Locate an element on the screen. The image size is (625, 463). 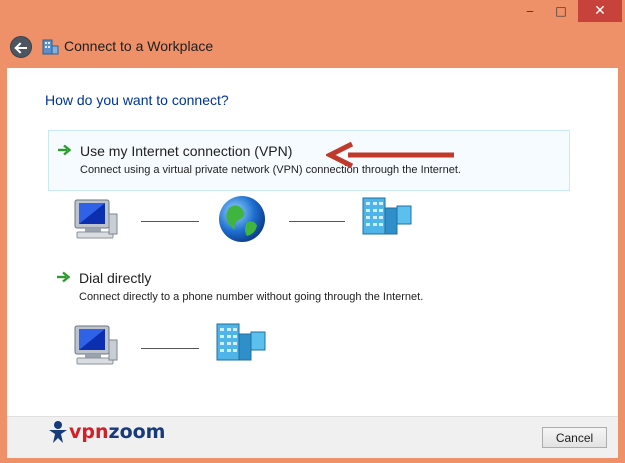
close-button: ✕ is located at coordinates (600, 11).